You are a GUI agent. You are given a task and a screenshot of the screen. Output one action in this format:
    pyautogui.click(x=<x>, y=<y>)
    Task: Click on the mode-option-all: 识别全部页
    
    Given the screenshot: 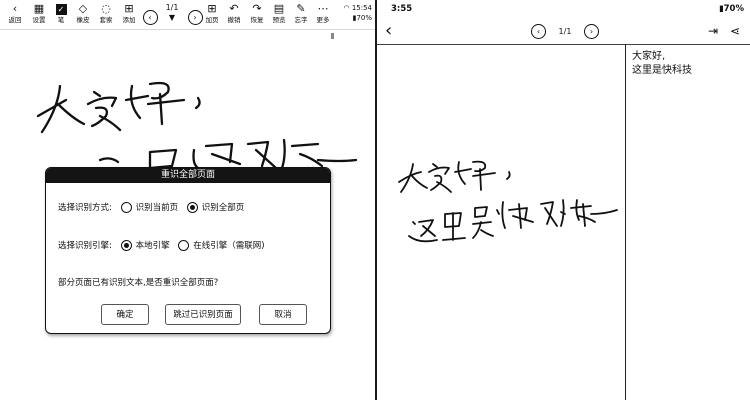 What is the action you would take?
    pyautogui.click(x=215, y=208)
    